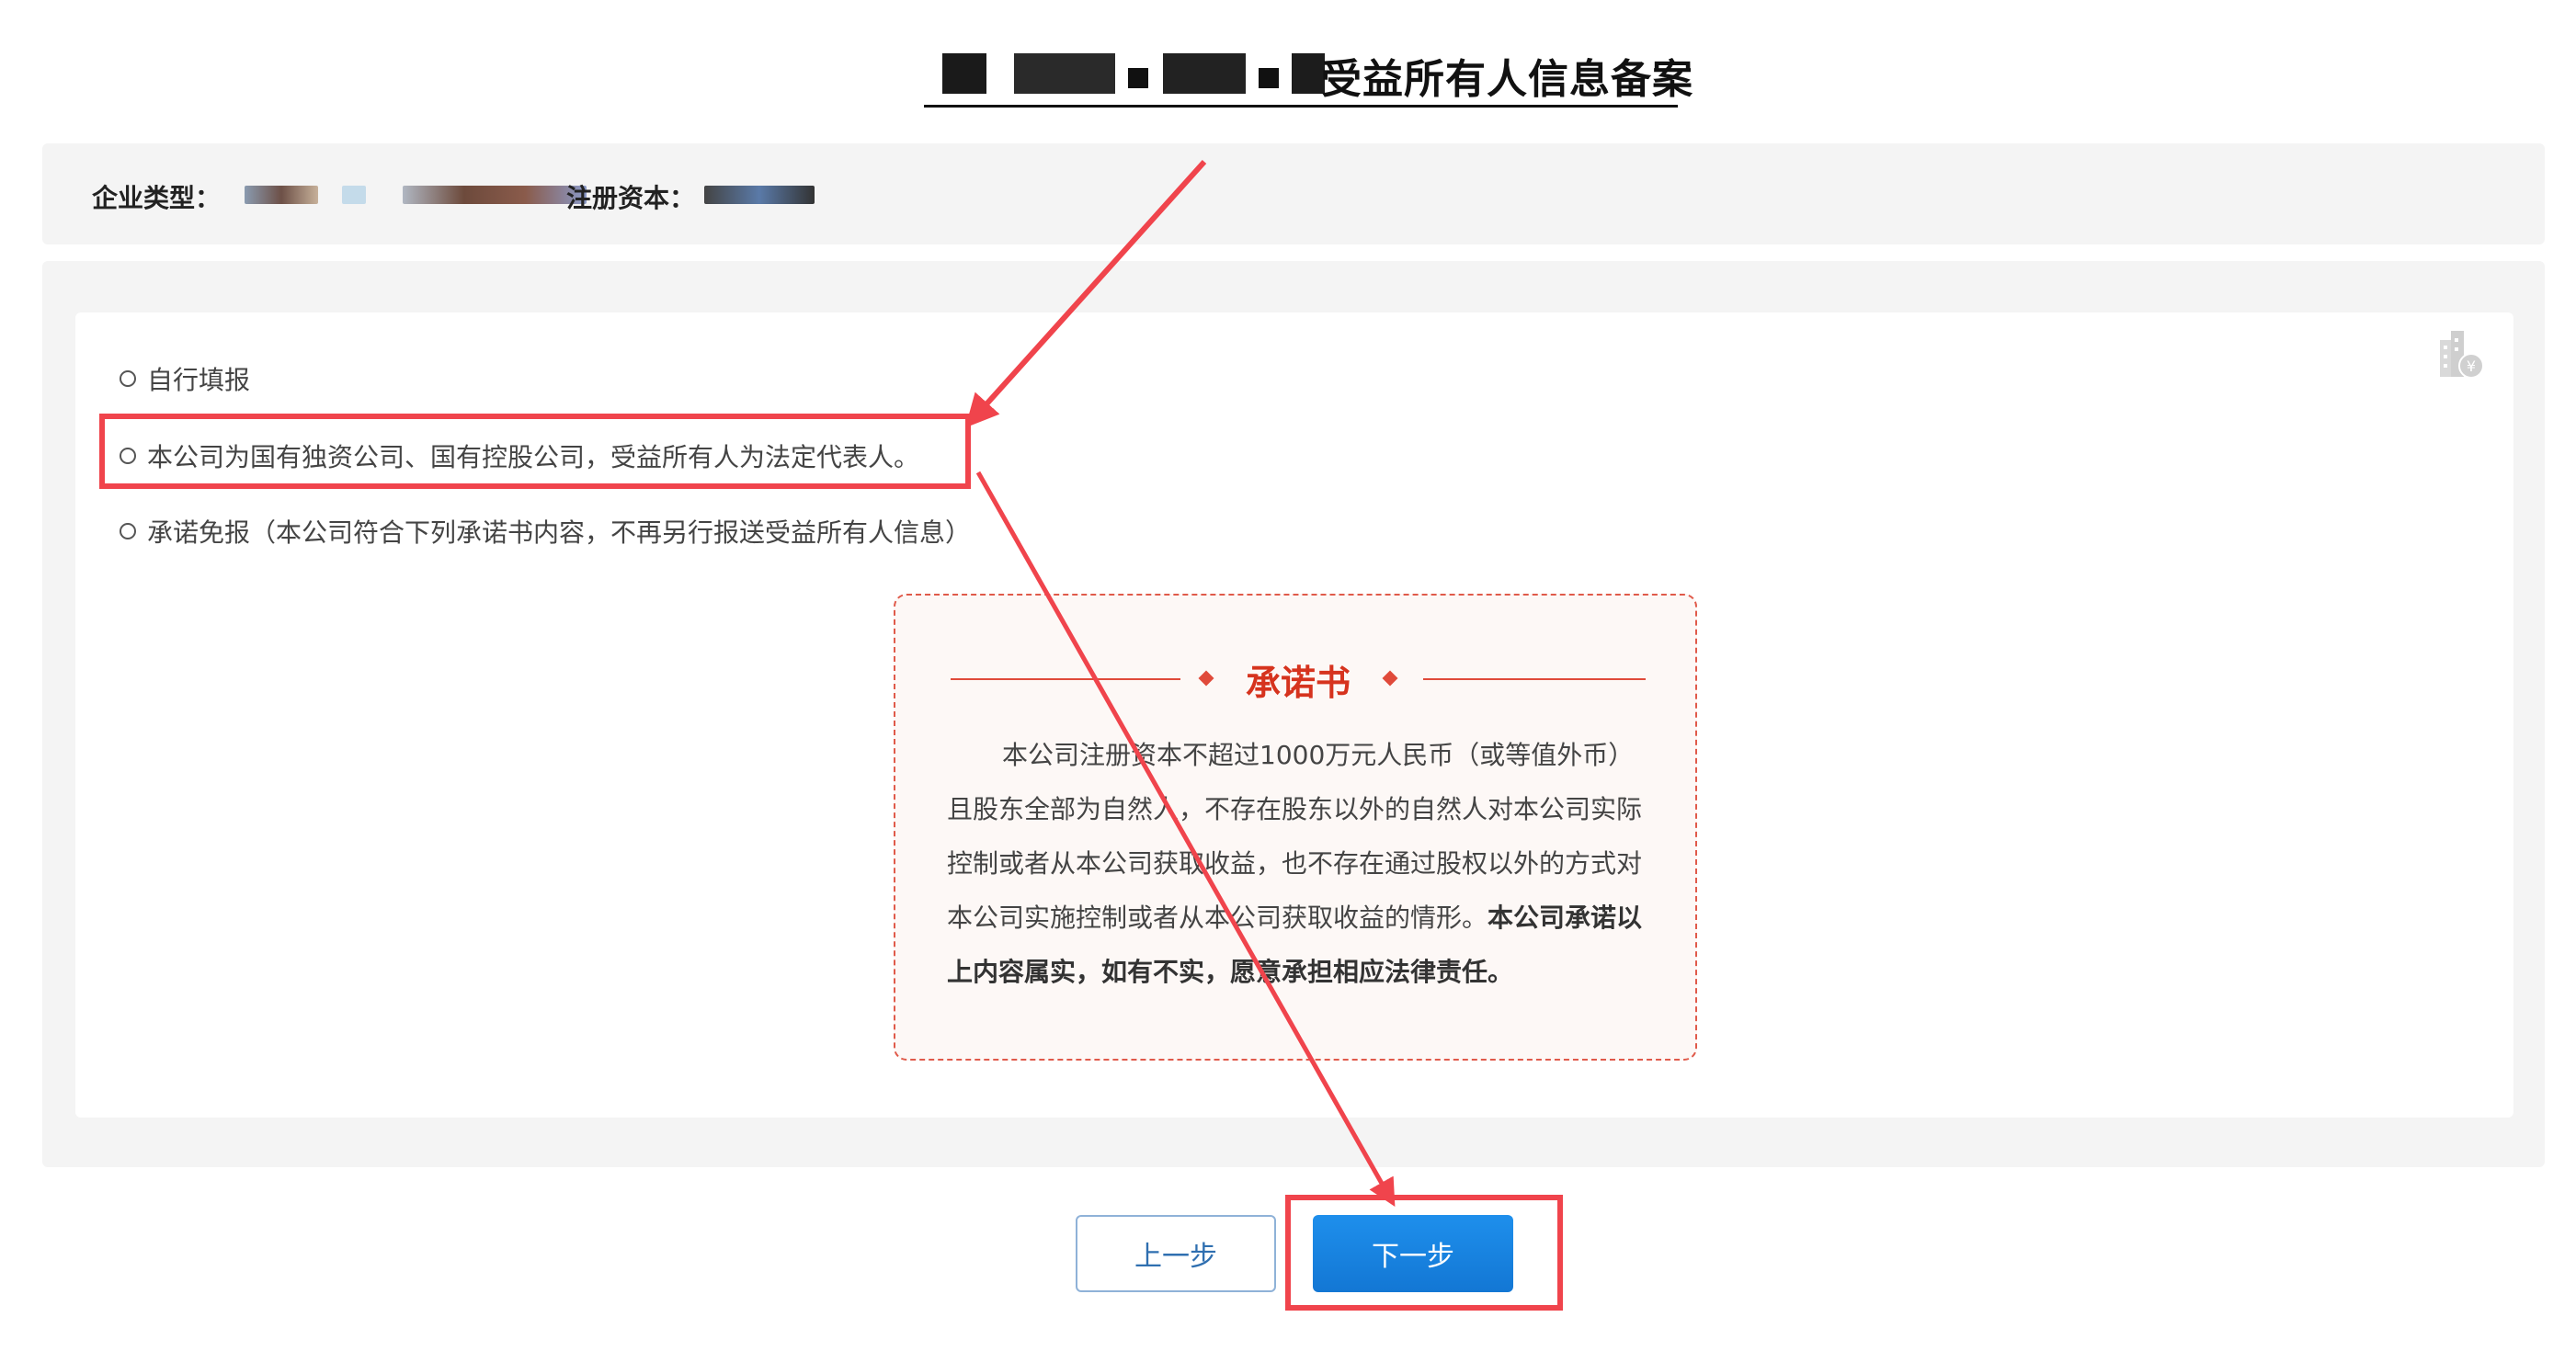 Image resolution: width=2576 pixels, height=1351 pixels. I want to click on building-yuan-icon: ¥, so click(2462, 355).